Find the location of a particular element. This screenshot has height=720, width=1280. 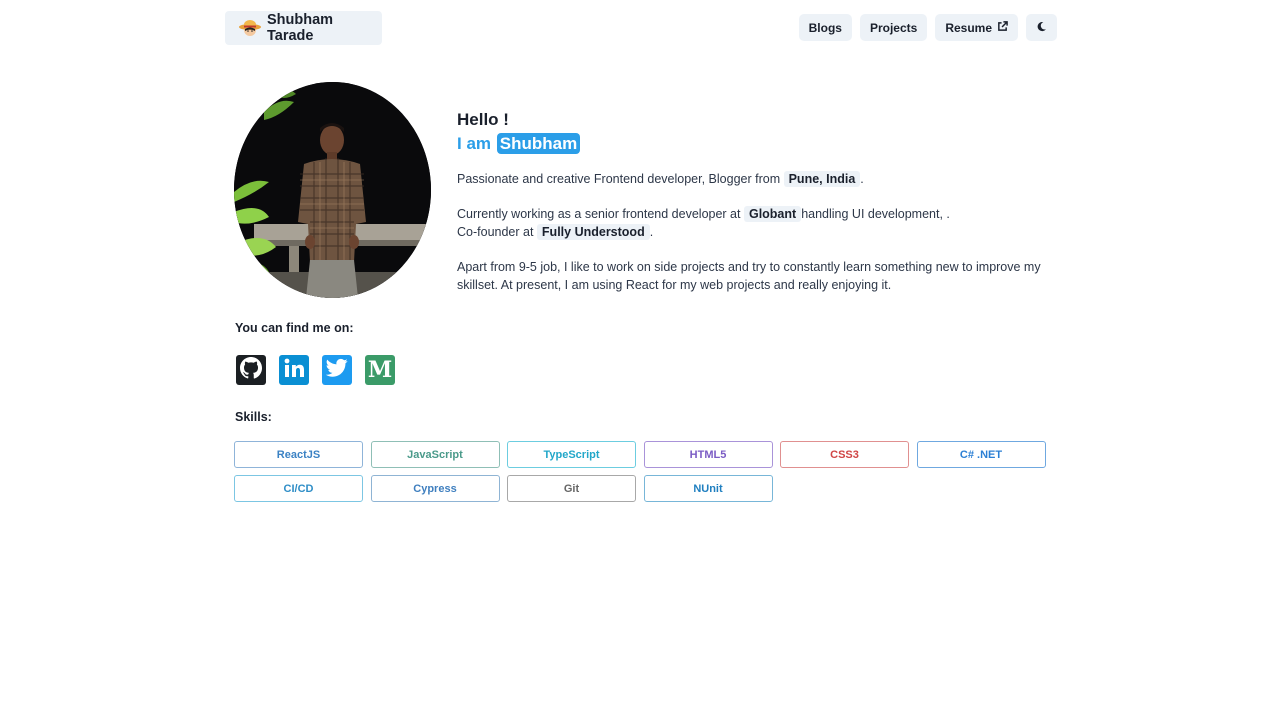

skill-label: JavaScript is located at coordinates (435, 454).